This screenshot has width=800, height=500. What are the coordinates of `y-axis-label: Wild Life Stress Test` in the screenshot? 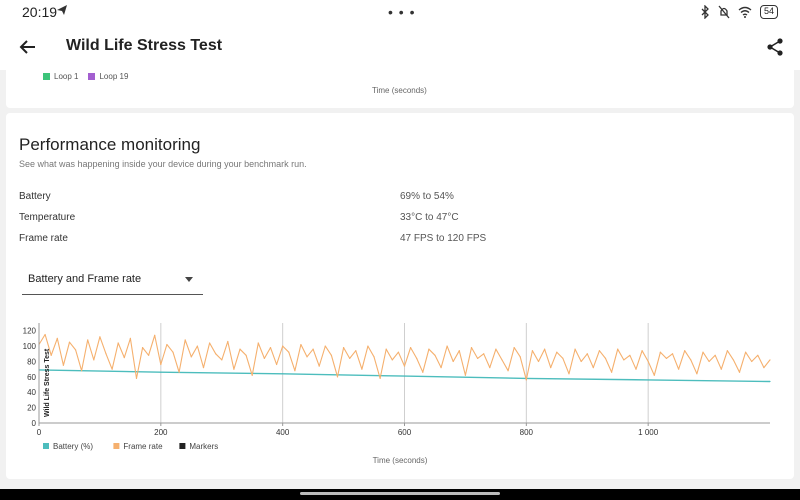 It's located at (47, 382).